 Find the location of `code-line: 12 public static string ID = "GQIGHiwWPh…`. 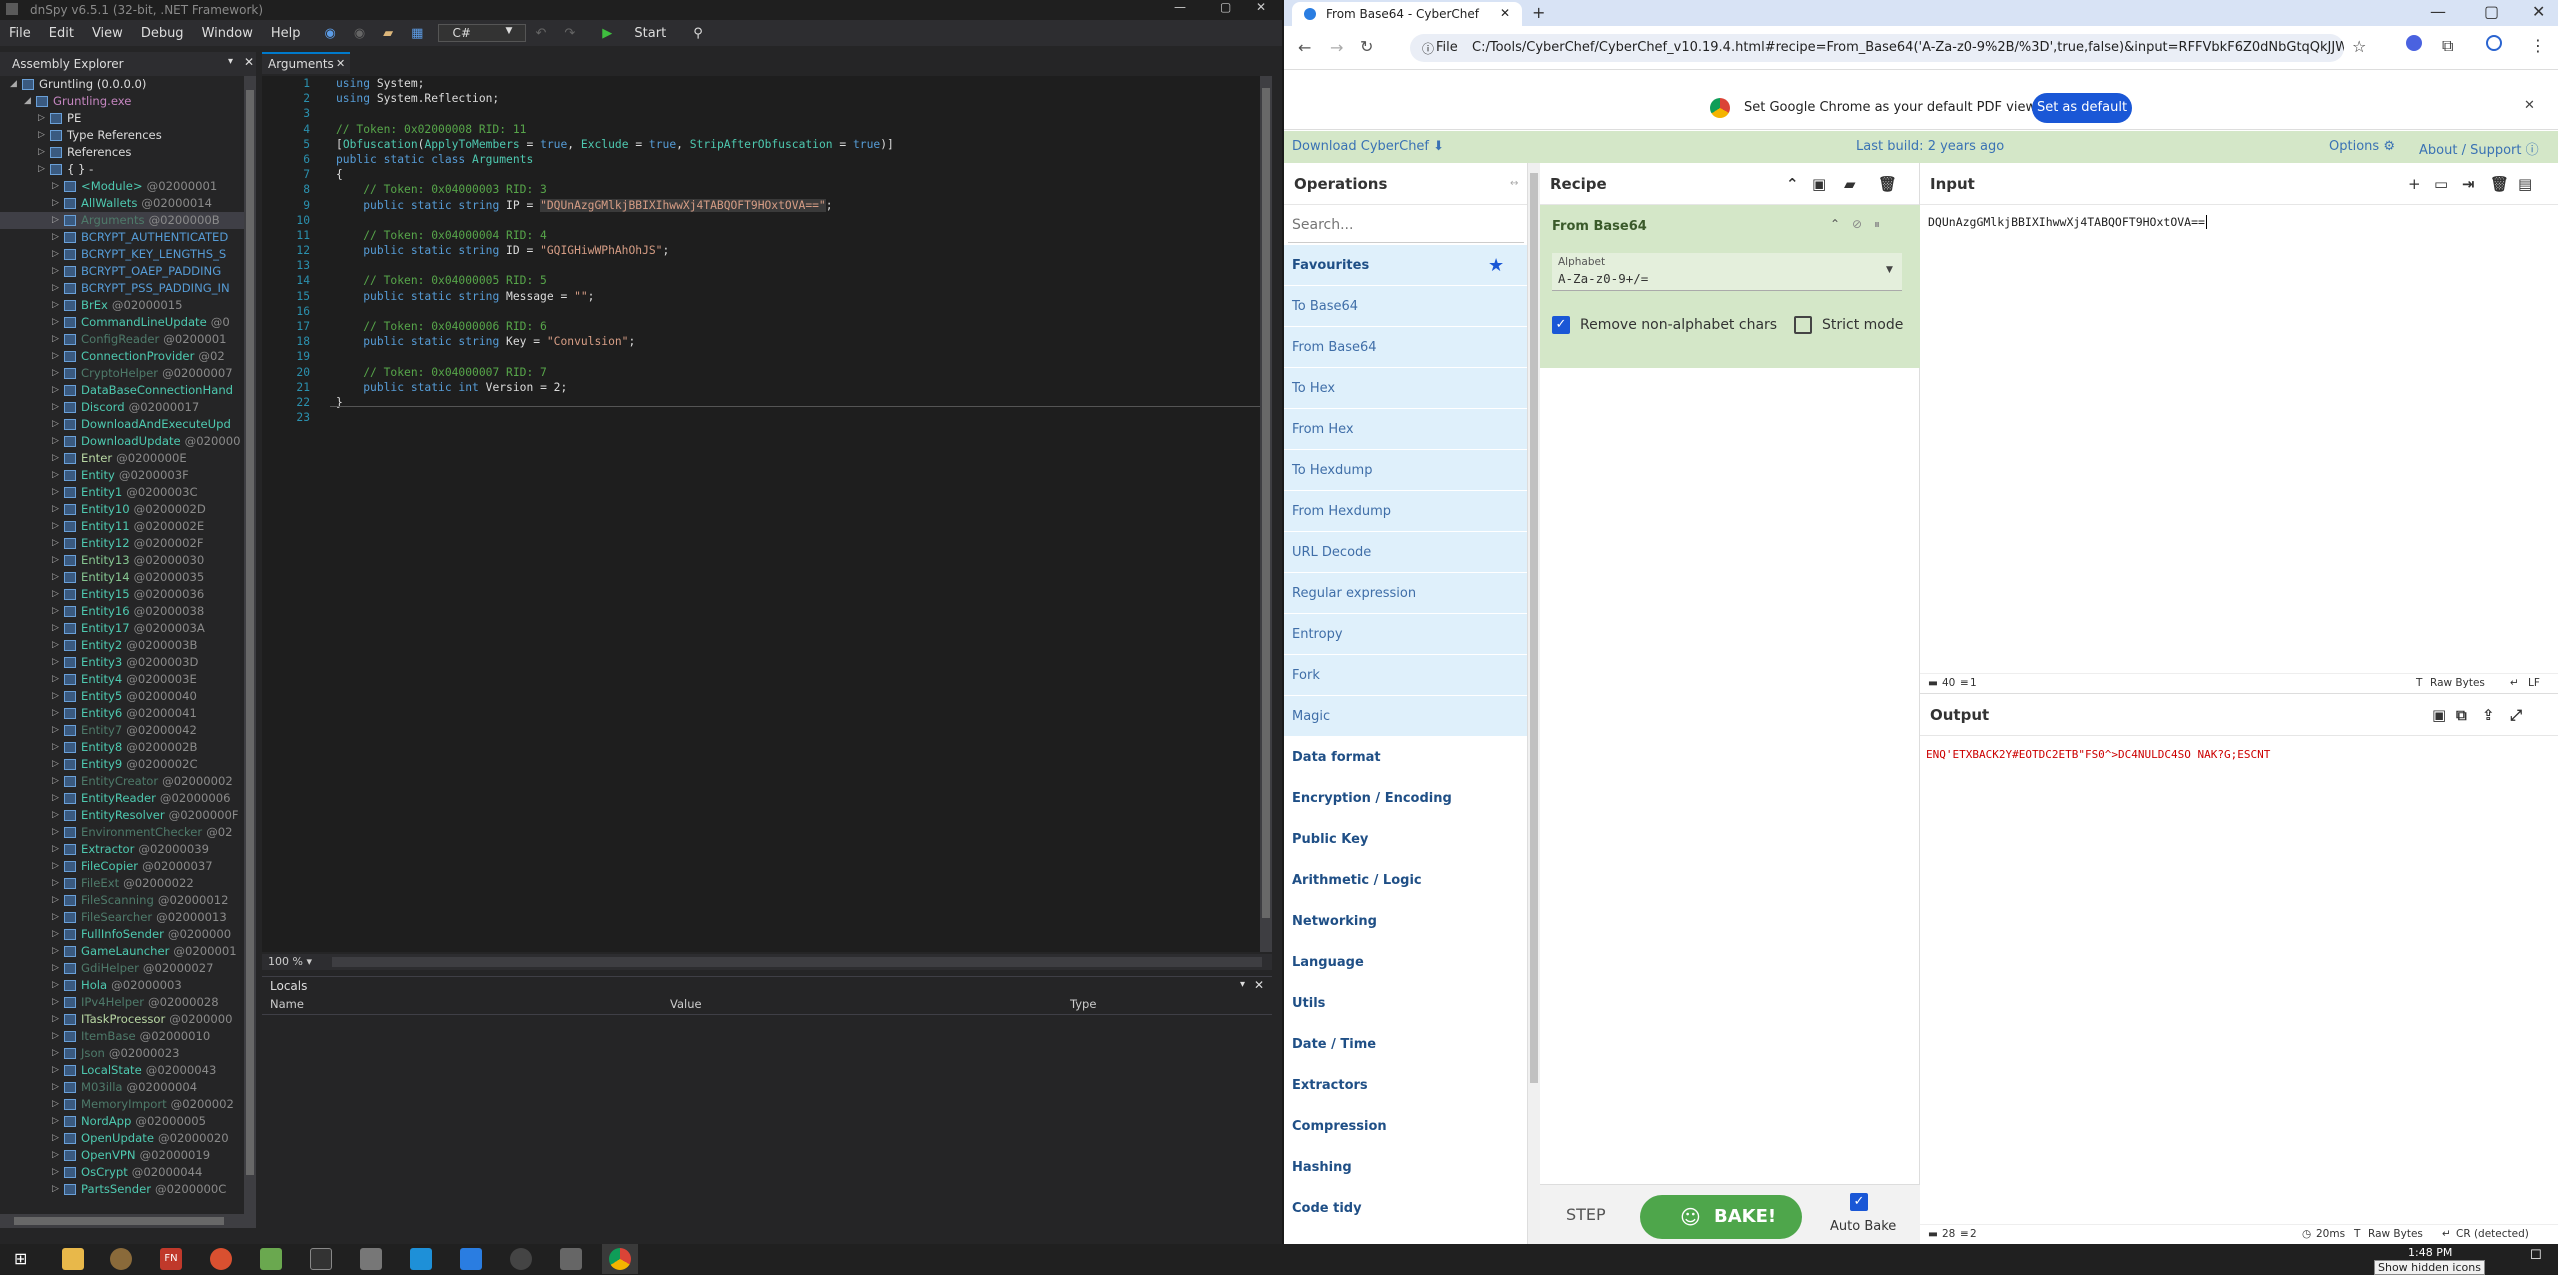

code-line: 12 public static string ID = "GQIGHiwWPh… is located at coordinates (767, 250).